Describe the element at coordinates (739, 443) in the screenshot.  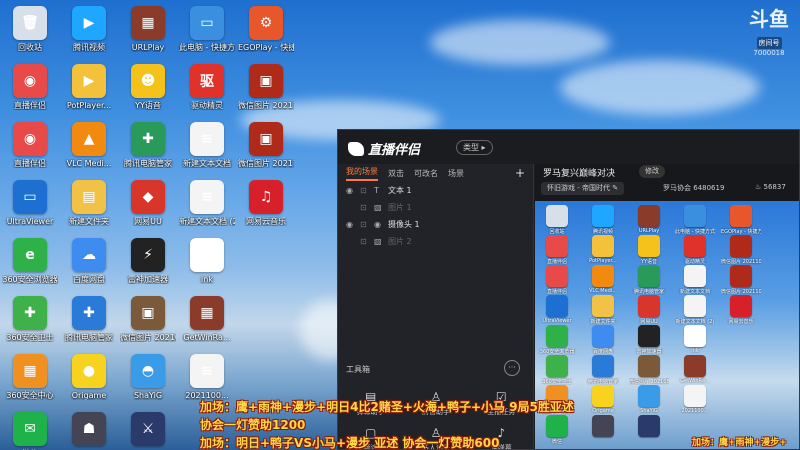
I see `caption-preview-echo: 加场：鹰+雨神+漫步+` at that location.